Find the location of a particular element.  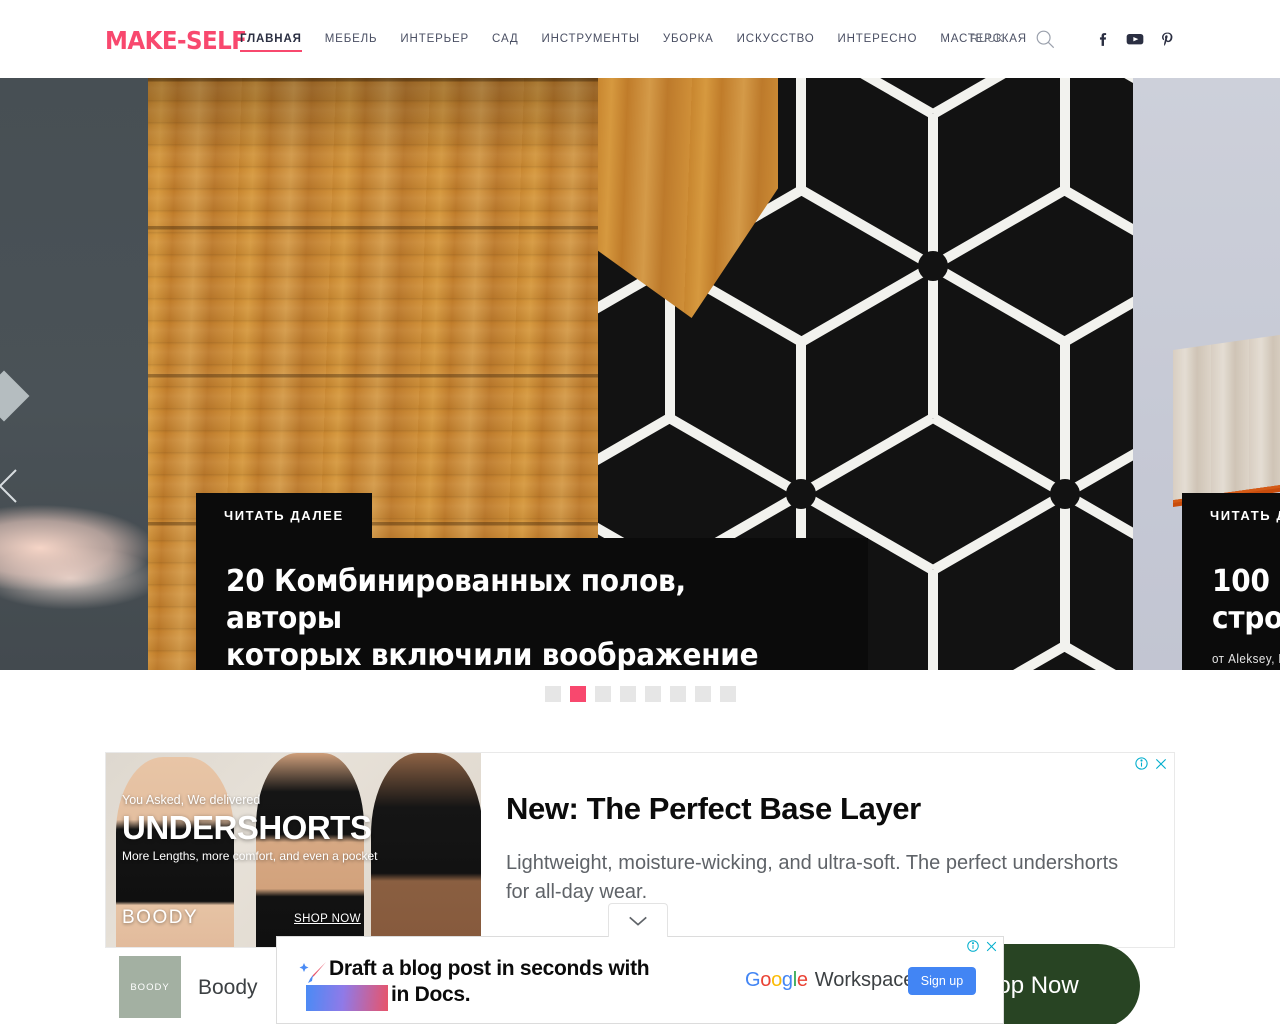

search-icon is located at coordinates (1045, 39).